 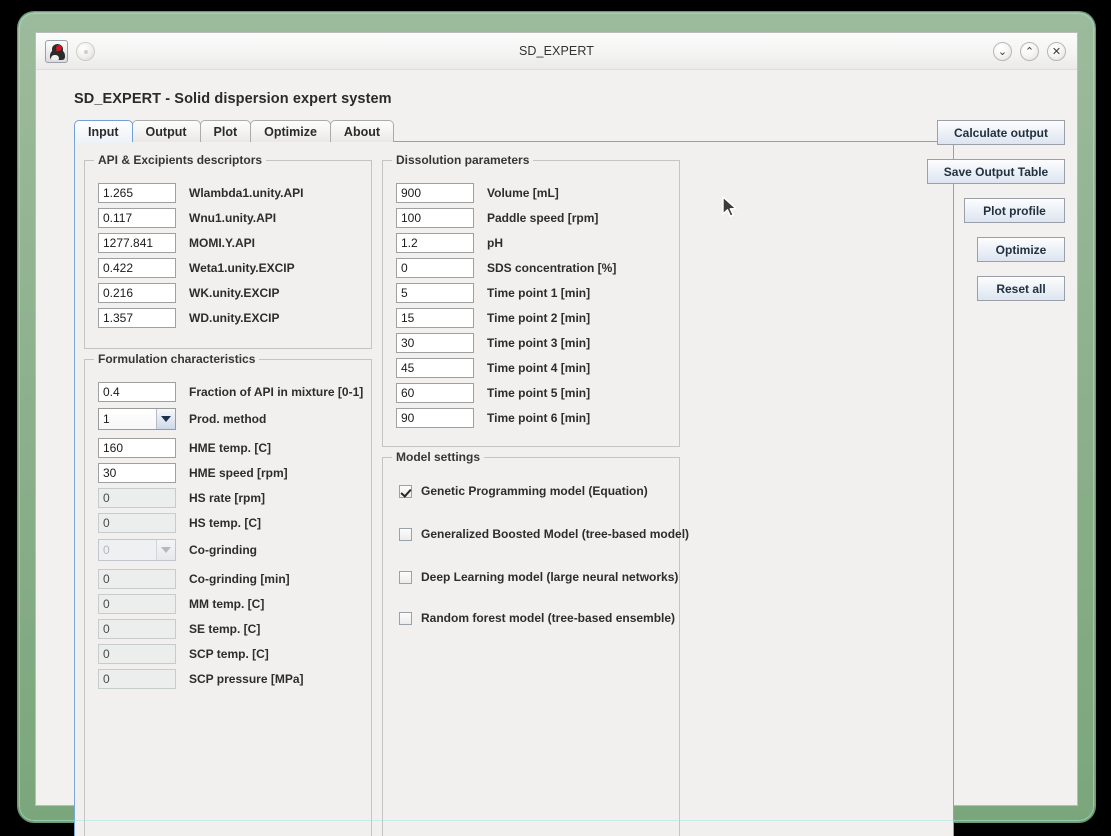 What do you see at coordinates (103, 131) in the screenshot?
I see `tab-input: Input` at bounding box center [103, 131].